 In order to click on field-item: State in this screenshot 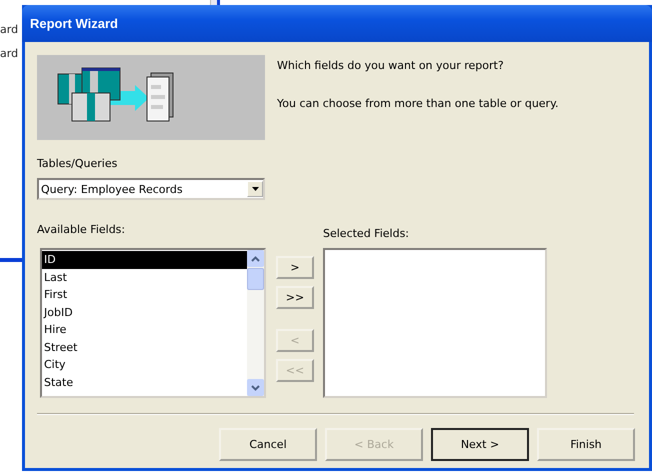, I will do `click(144, 382)`.